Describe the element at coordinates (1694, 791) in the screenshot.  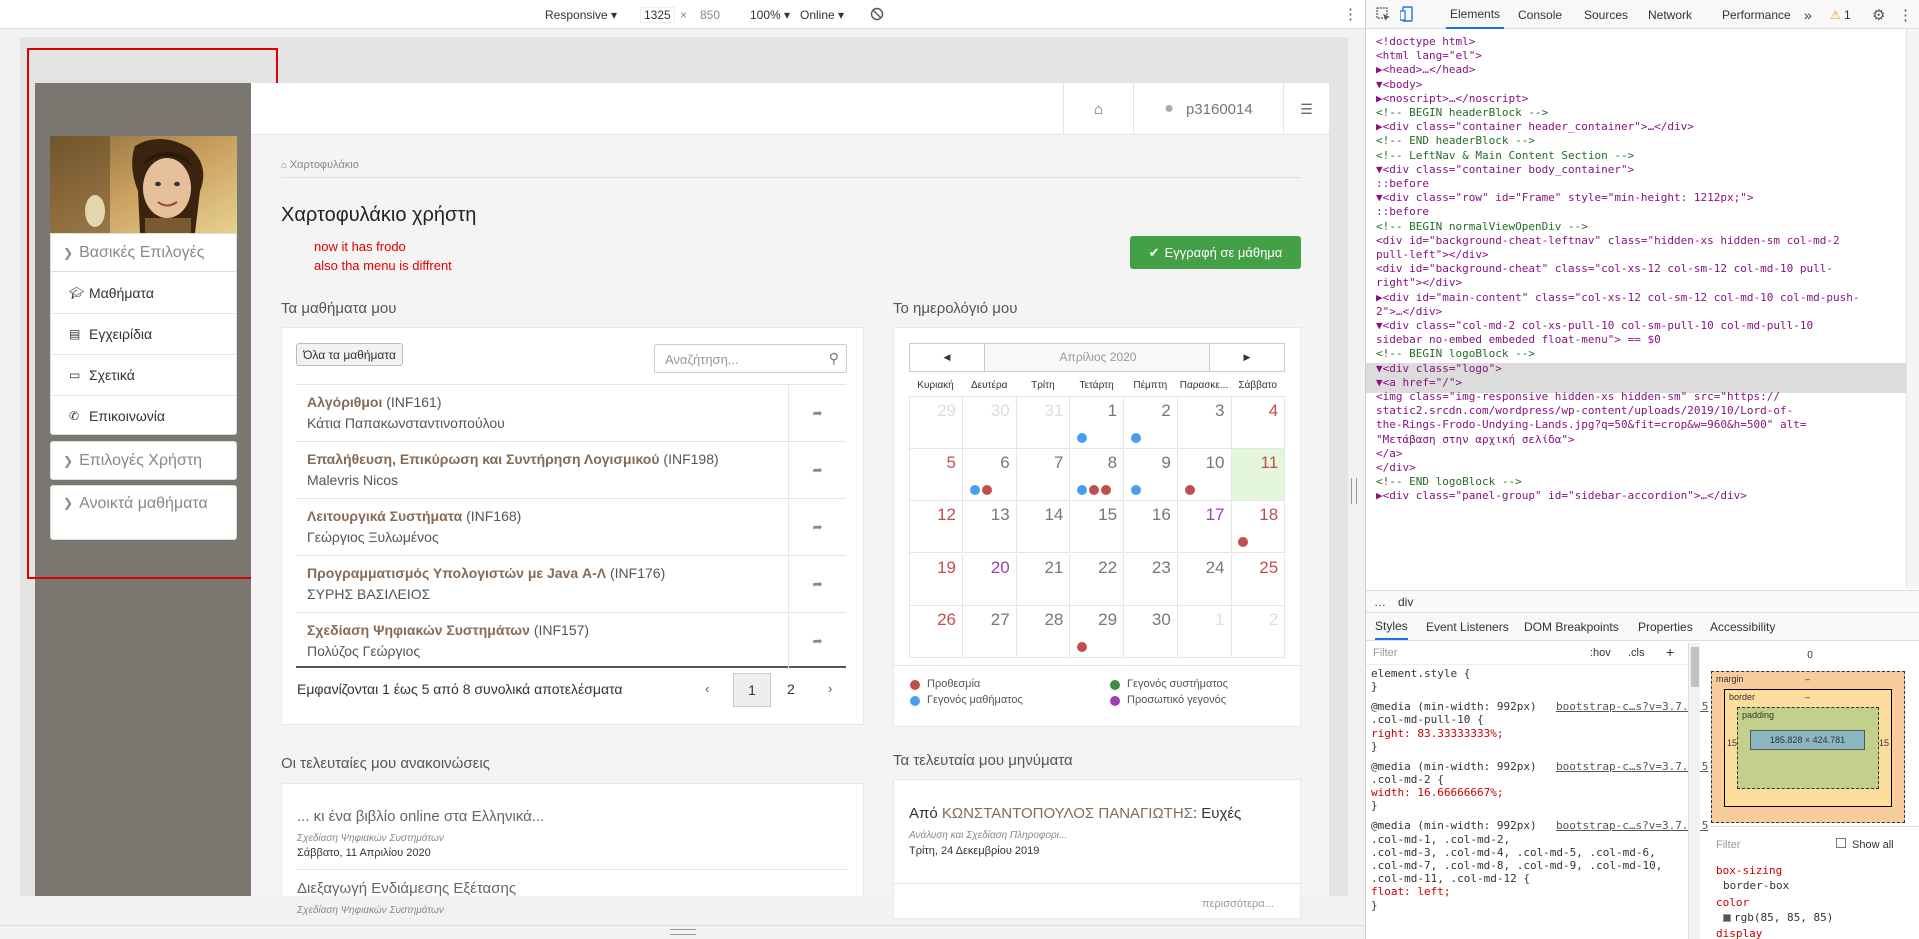
I see `styles-scrollbar` at that location.